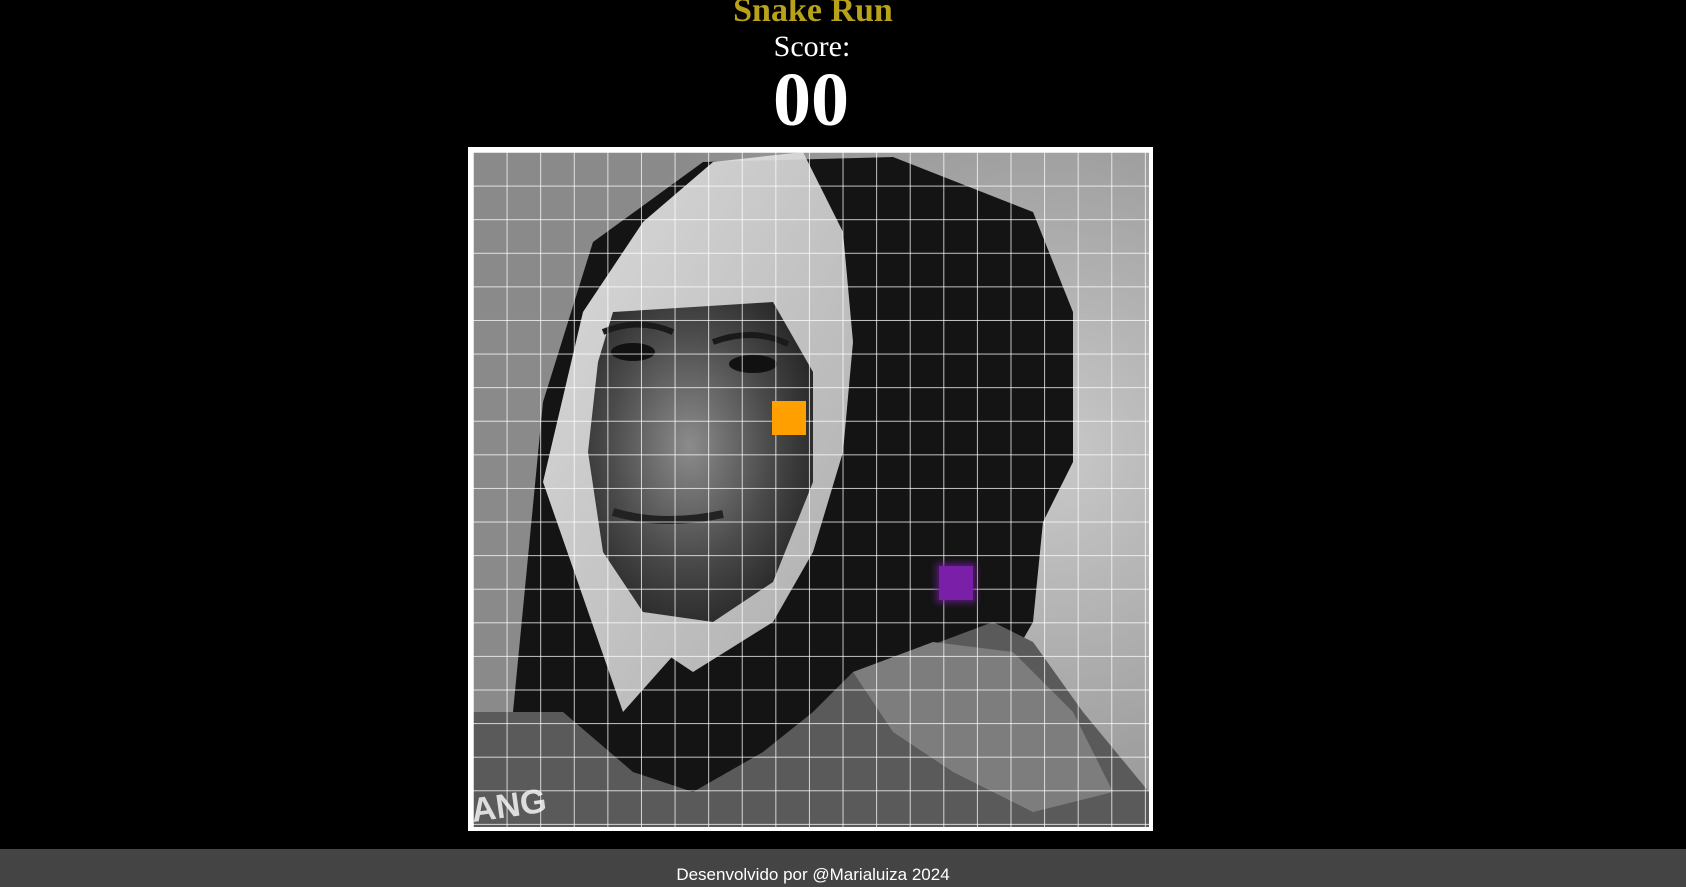  Describe the element at coordinates (811, 100) in the screenshot. I see `score-value: 00` at that location.